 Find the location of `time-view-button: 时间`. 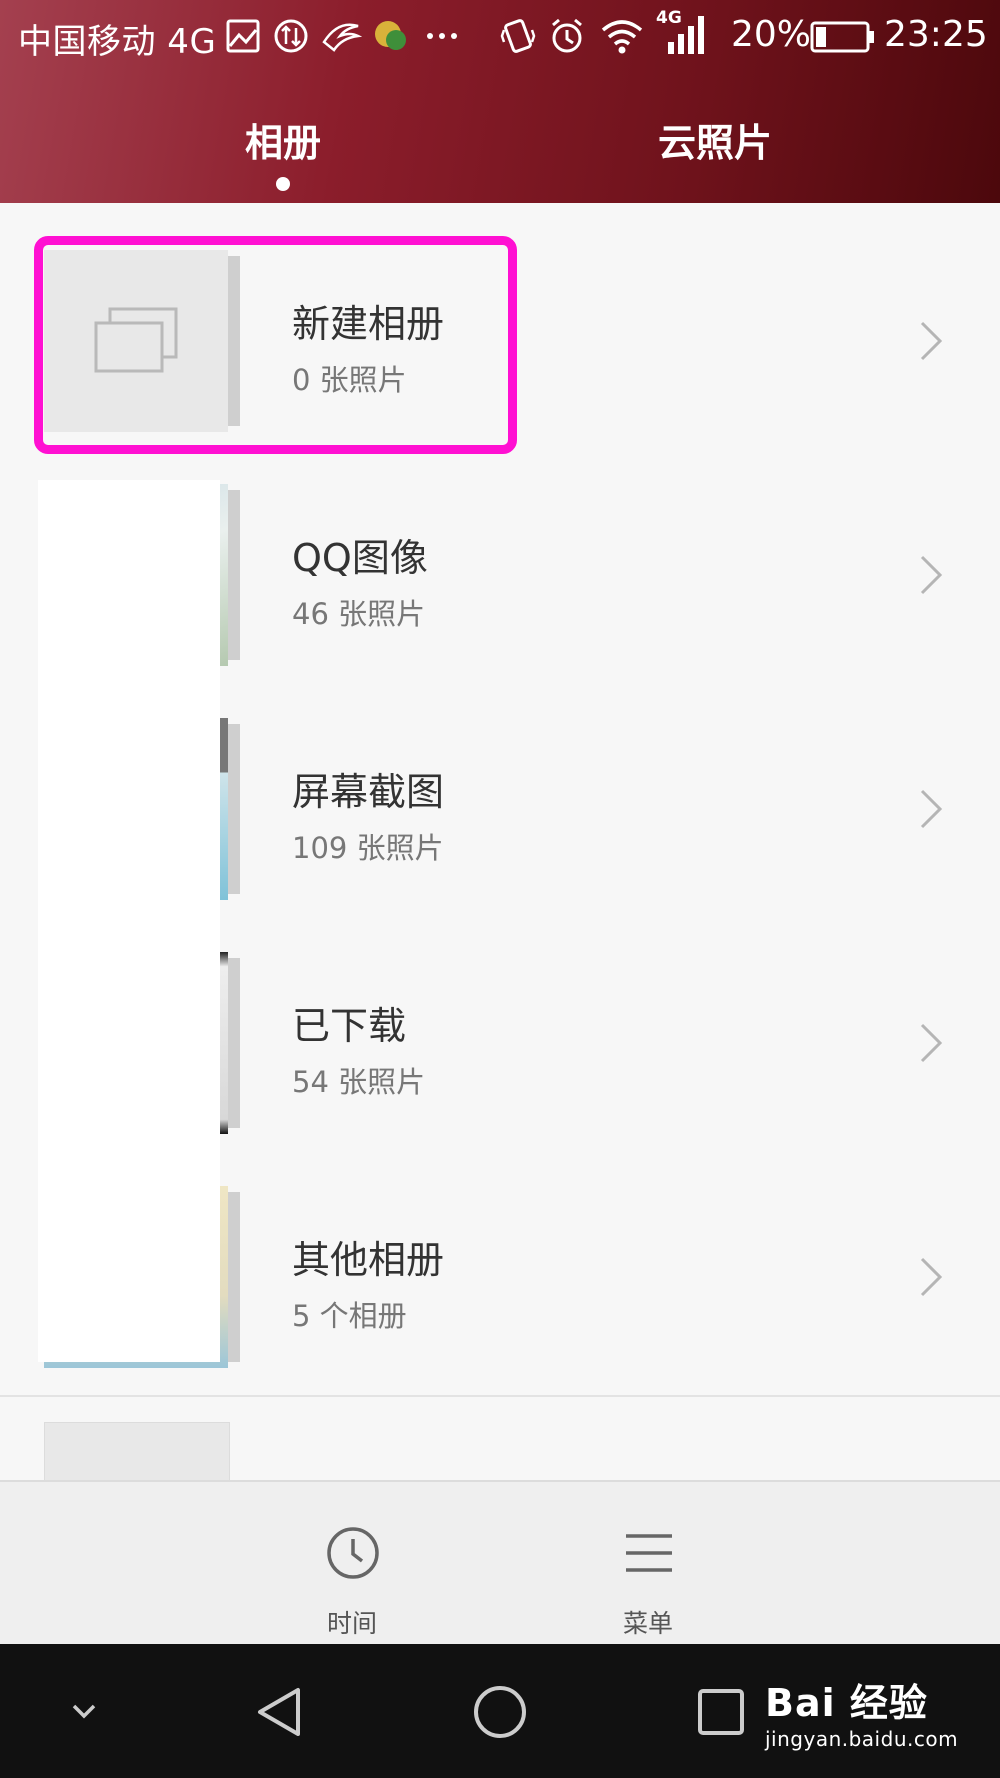

time-view-button: 时间 is located at coordinates (352, 1564).